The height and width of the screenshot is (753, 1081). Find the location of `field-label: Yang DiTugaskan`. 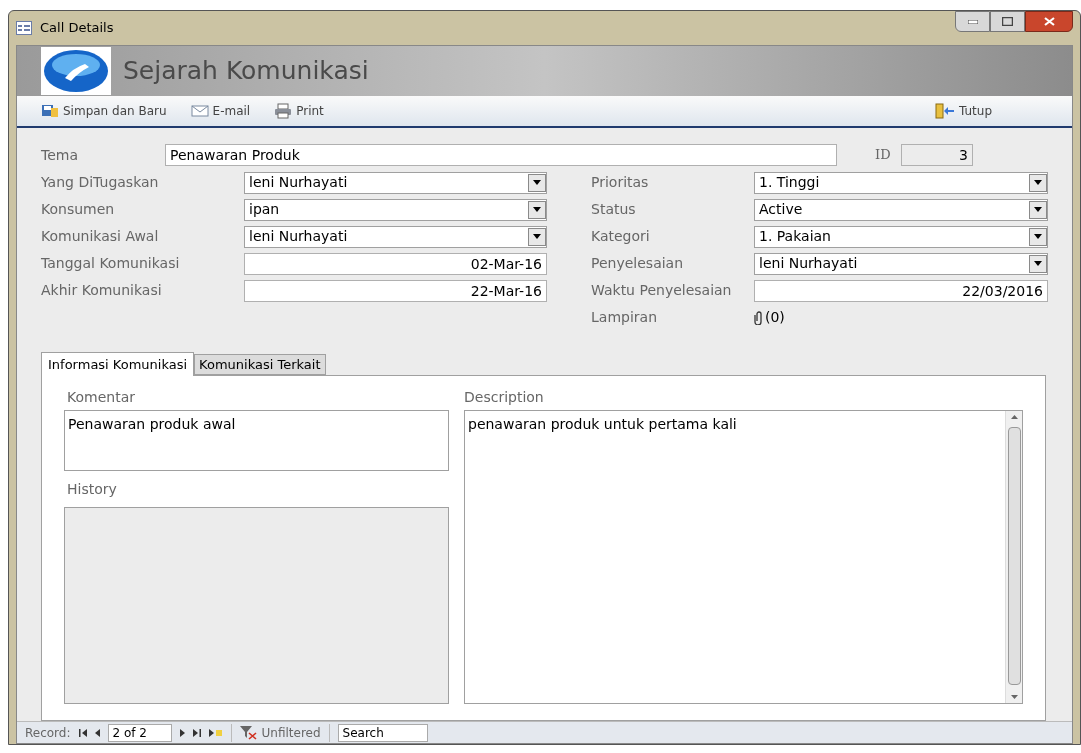

field-label: Yang DiTugaskan is located at coordinates (100, 182).